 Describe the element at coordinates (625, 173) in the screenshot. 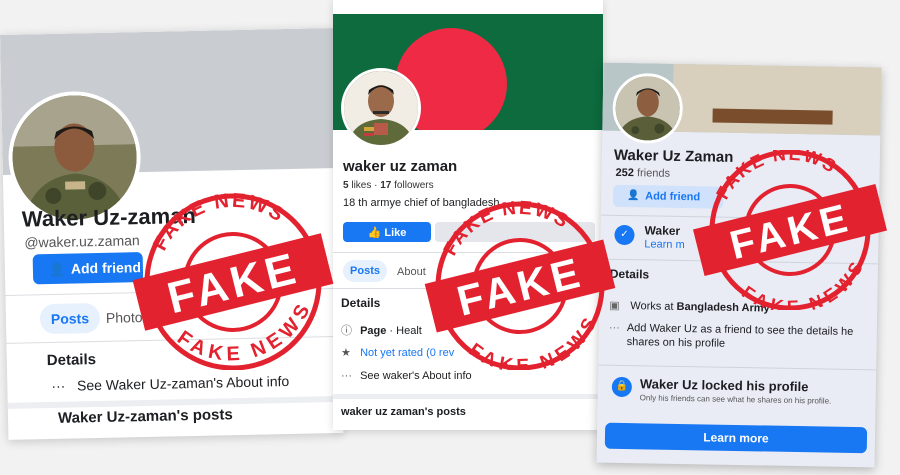

I see `friends-count: 252` at that location.